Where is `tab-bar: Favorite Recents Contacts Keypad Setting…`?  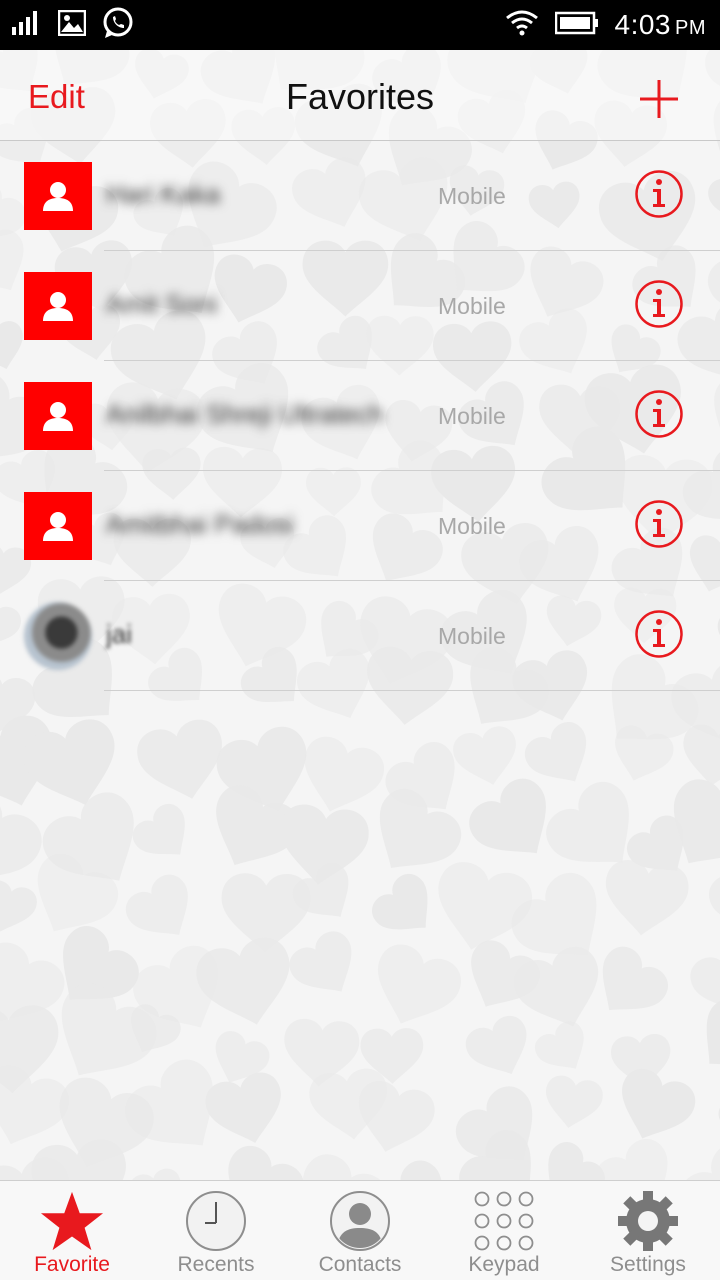 tab-bar: Favorite Recents Contacts Keypad Setting… is located at coordinates (360, 1230).